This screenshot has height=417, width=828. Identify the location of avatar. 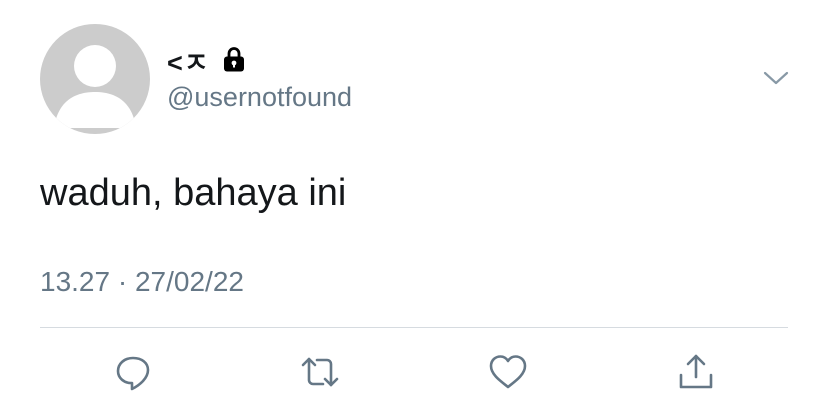
(95, 79).